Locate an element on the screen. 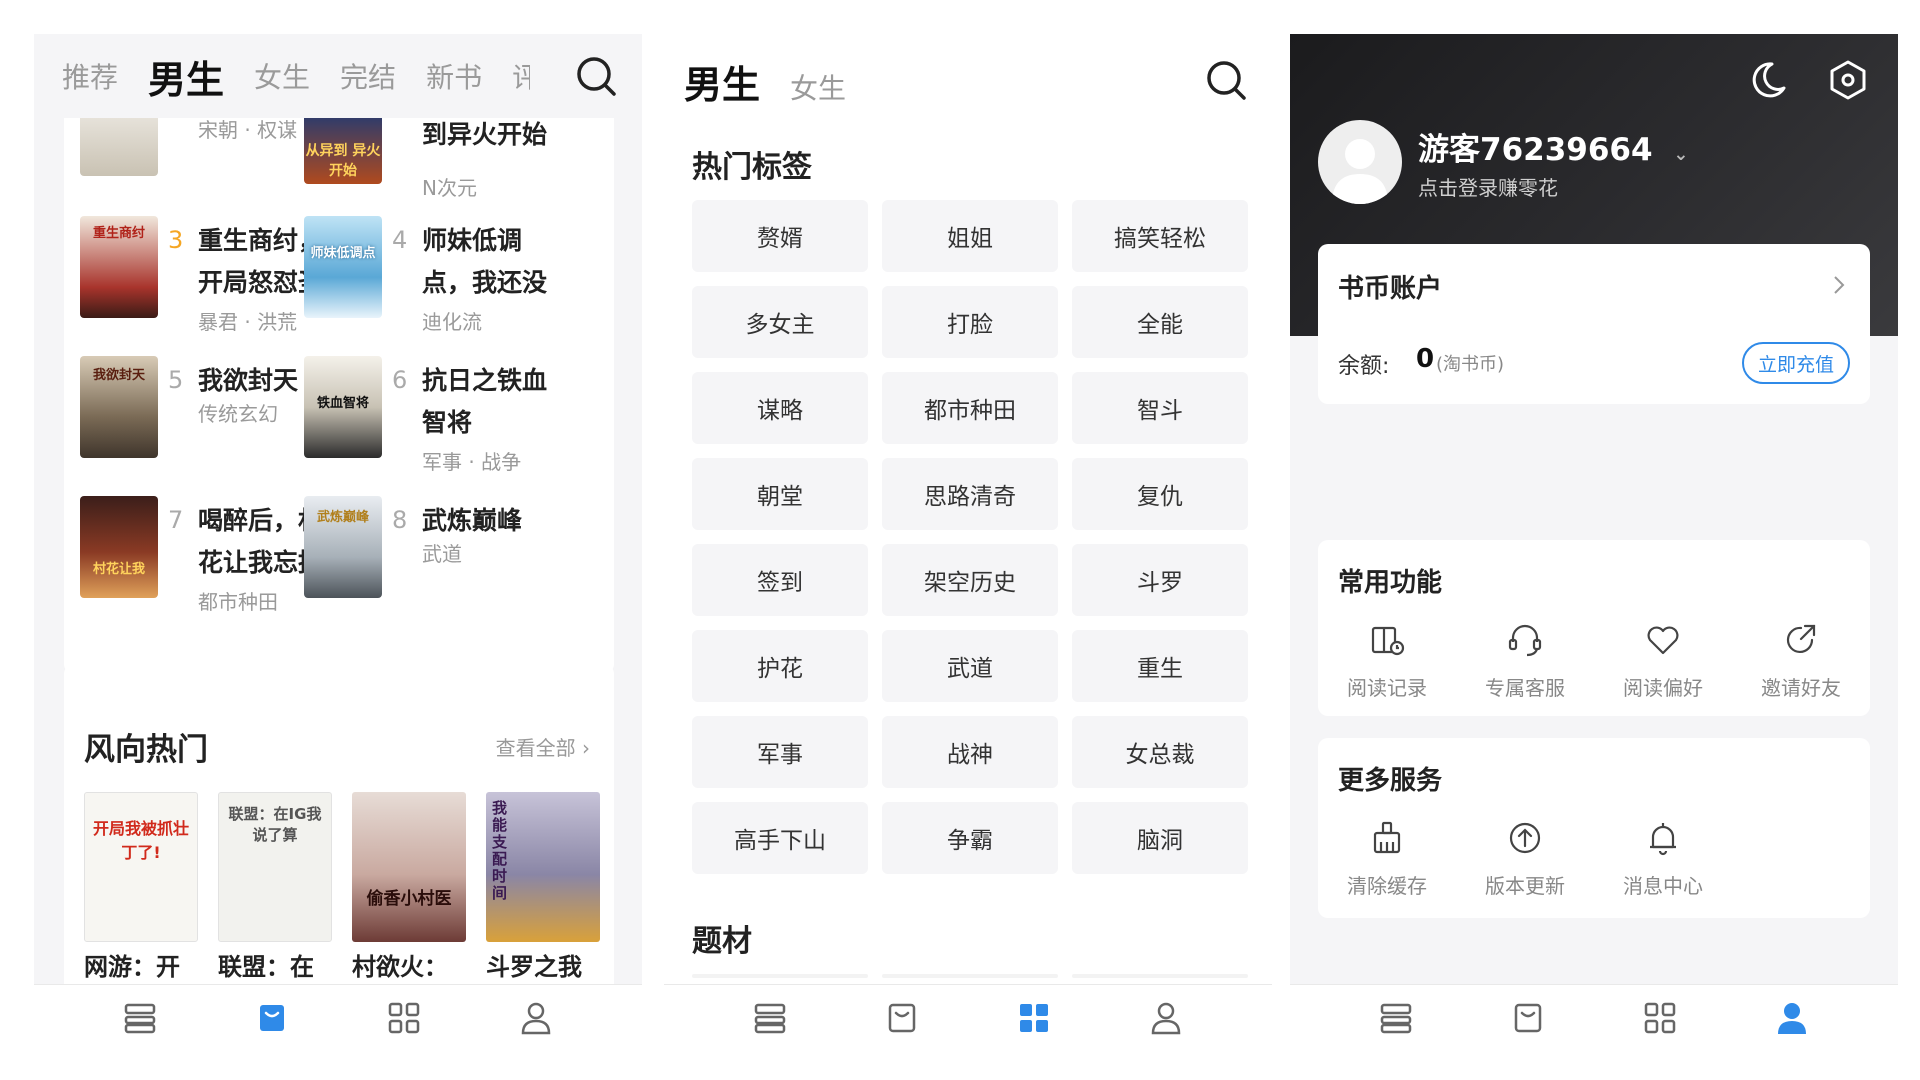  heart-icon is located at coordinates (1663, 640).